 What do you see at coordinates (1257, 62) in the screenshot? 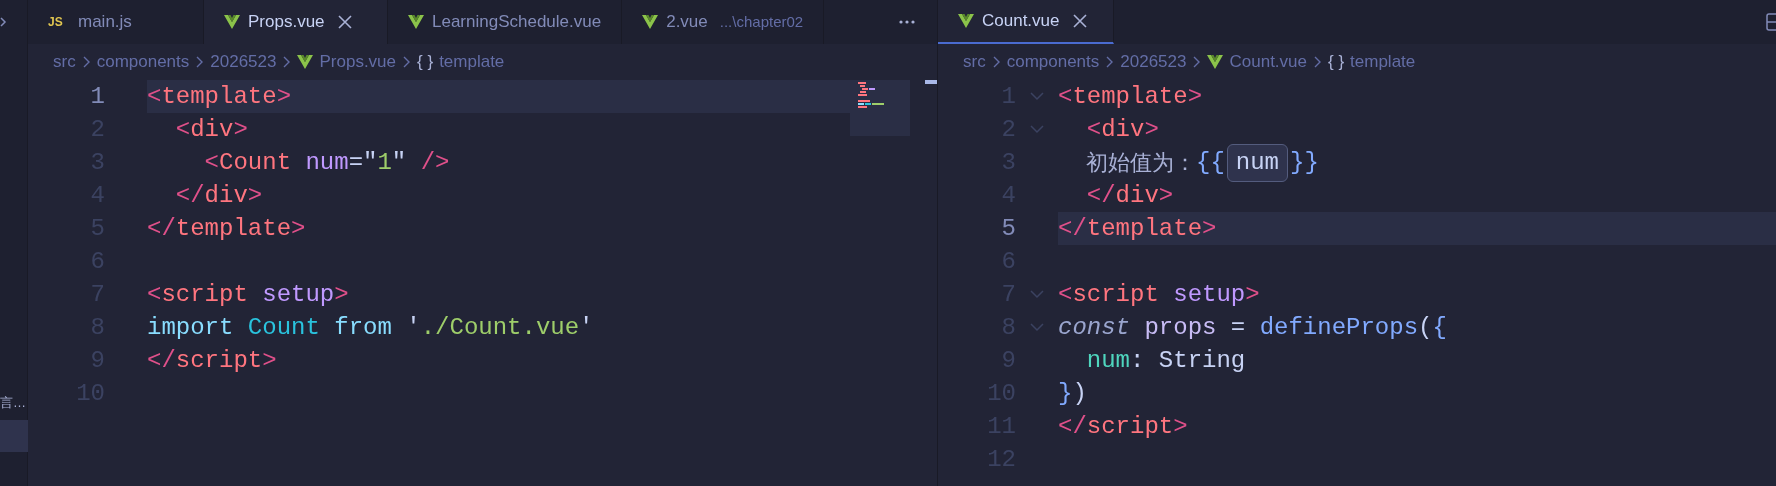
I see `breadcrumb-item: Count.vue` at bounding box center [1257, 62].